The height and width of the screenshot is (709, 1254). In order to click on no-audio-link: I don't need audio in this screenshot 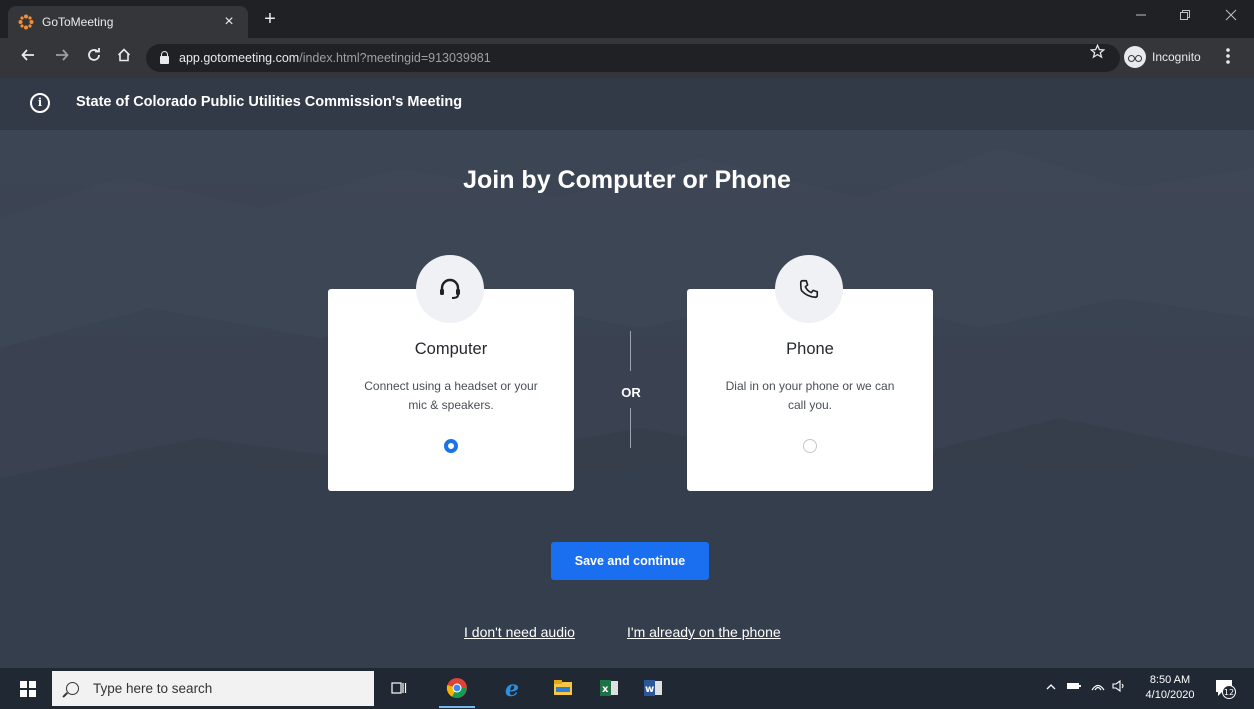, I will do `click(519, 632)`.